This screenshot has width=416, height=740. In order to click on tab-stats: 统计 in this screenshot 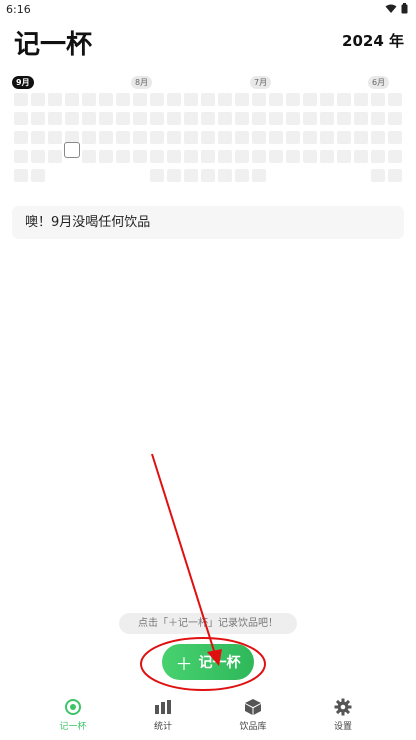, I will do `click(163, 716)`.